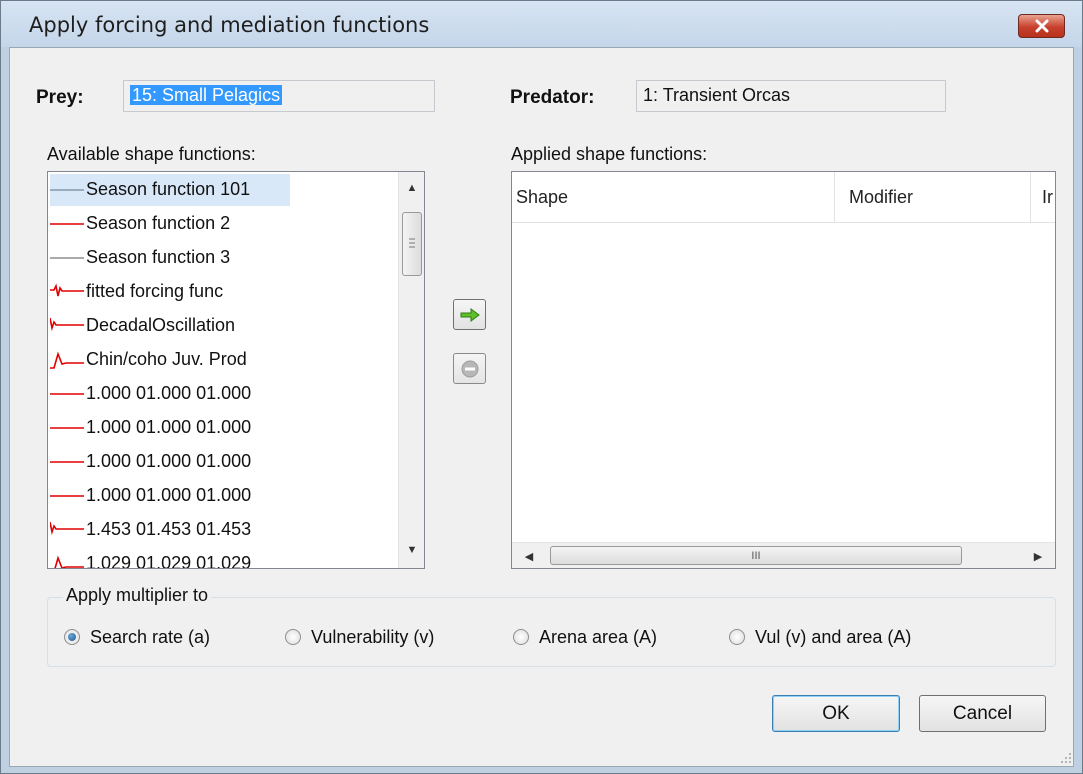 This screenshot has height=774, width=1083. I want to click on radio-search-rate: Search rate (a), so click(137, 637).